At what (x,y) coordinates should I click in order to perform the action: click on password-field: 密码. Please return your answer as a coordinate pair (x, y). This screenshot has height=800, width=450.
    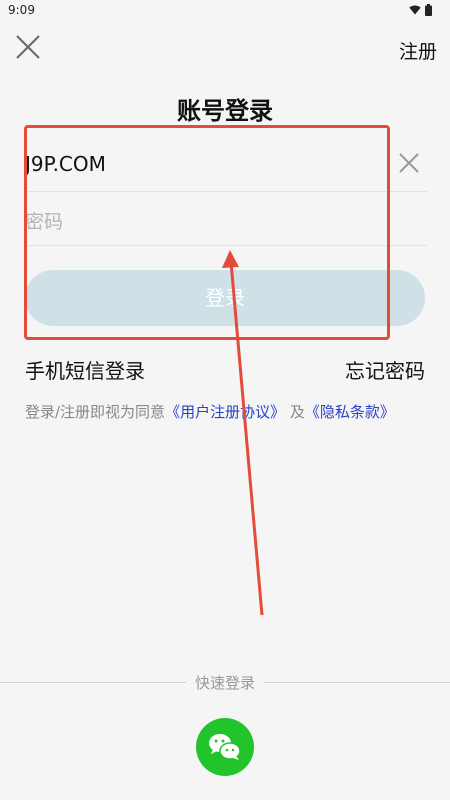
    Looking at the image, I should click on (226, 219).